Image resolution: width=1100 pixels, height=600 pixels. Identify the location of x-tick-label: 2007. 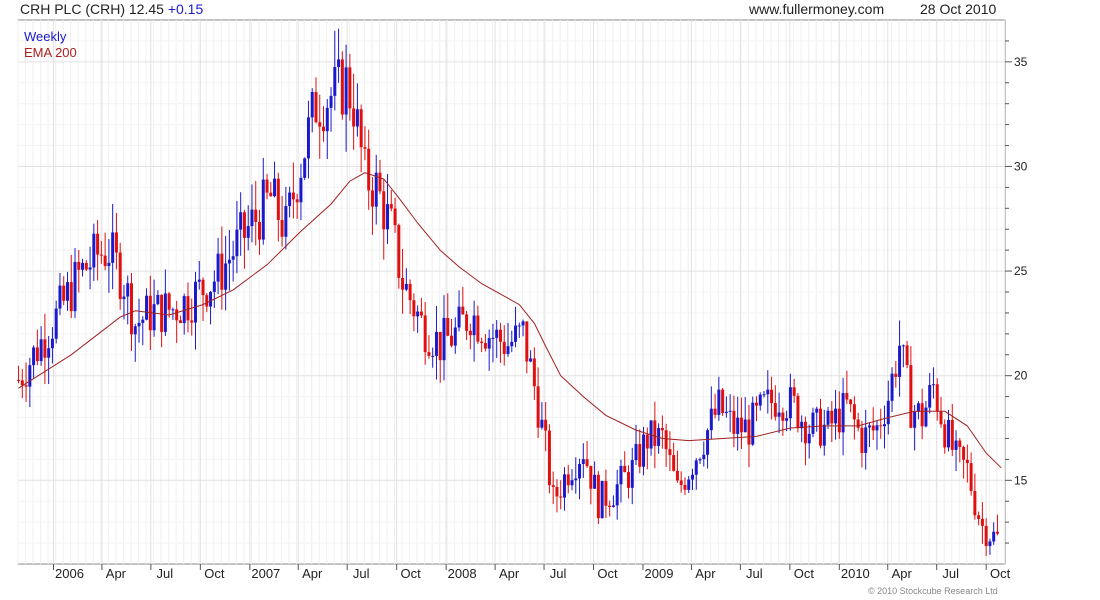
(265, 573).